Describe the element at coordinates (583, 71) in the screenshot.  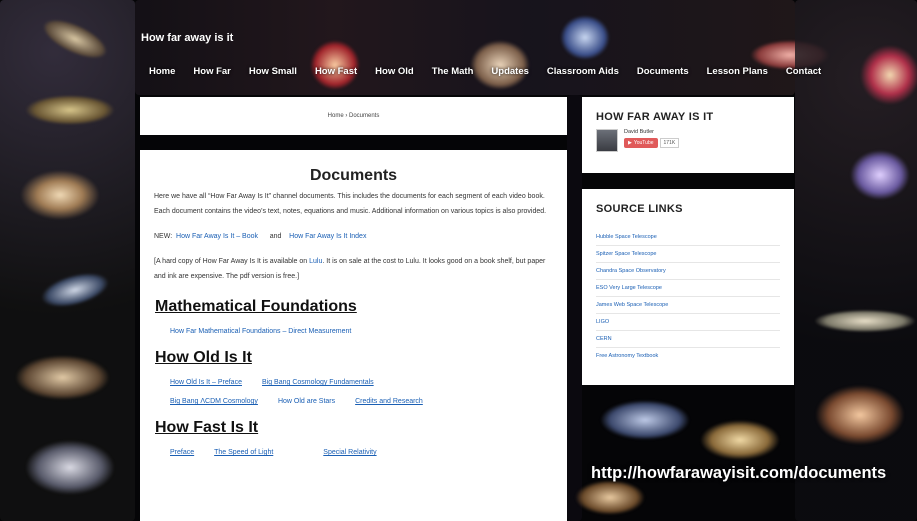
I see `nav-classroom-aids: Classroom Aids` at that location.